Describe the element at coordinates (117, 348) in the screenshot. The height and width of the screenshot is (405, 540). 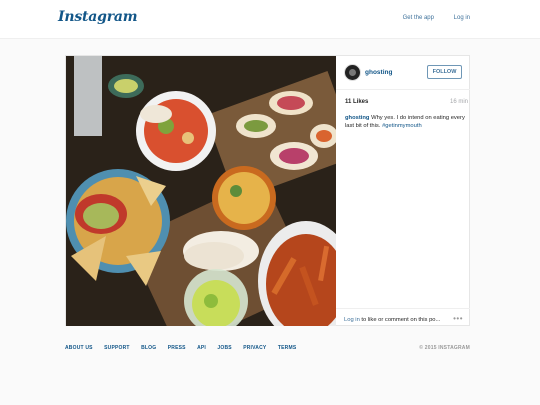
I see `footer-link-support: SUPPORT` at that location.